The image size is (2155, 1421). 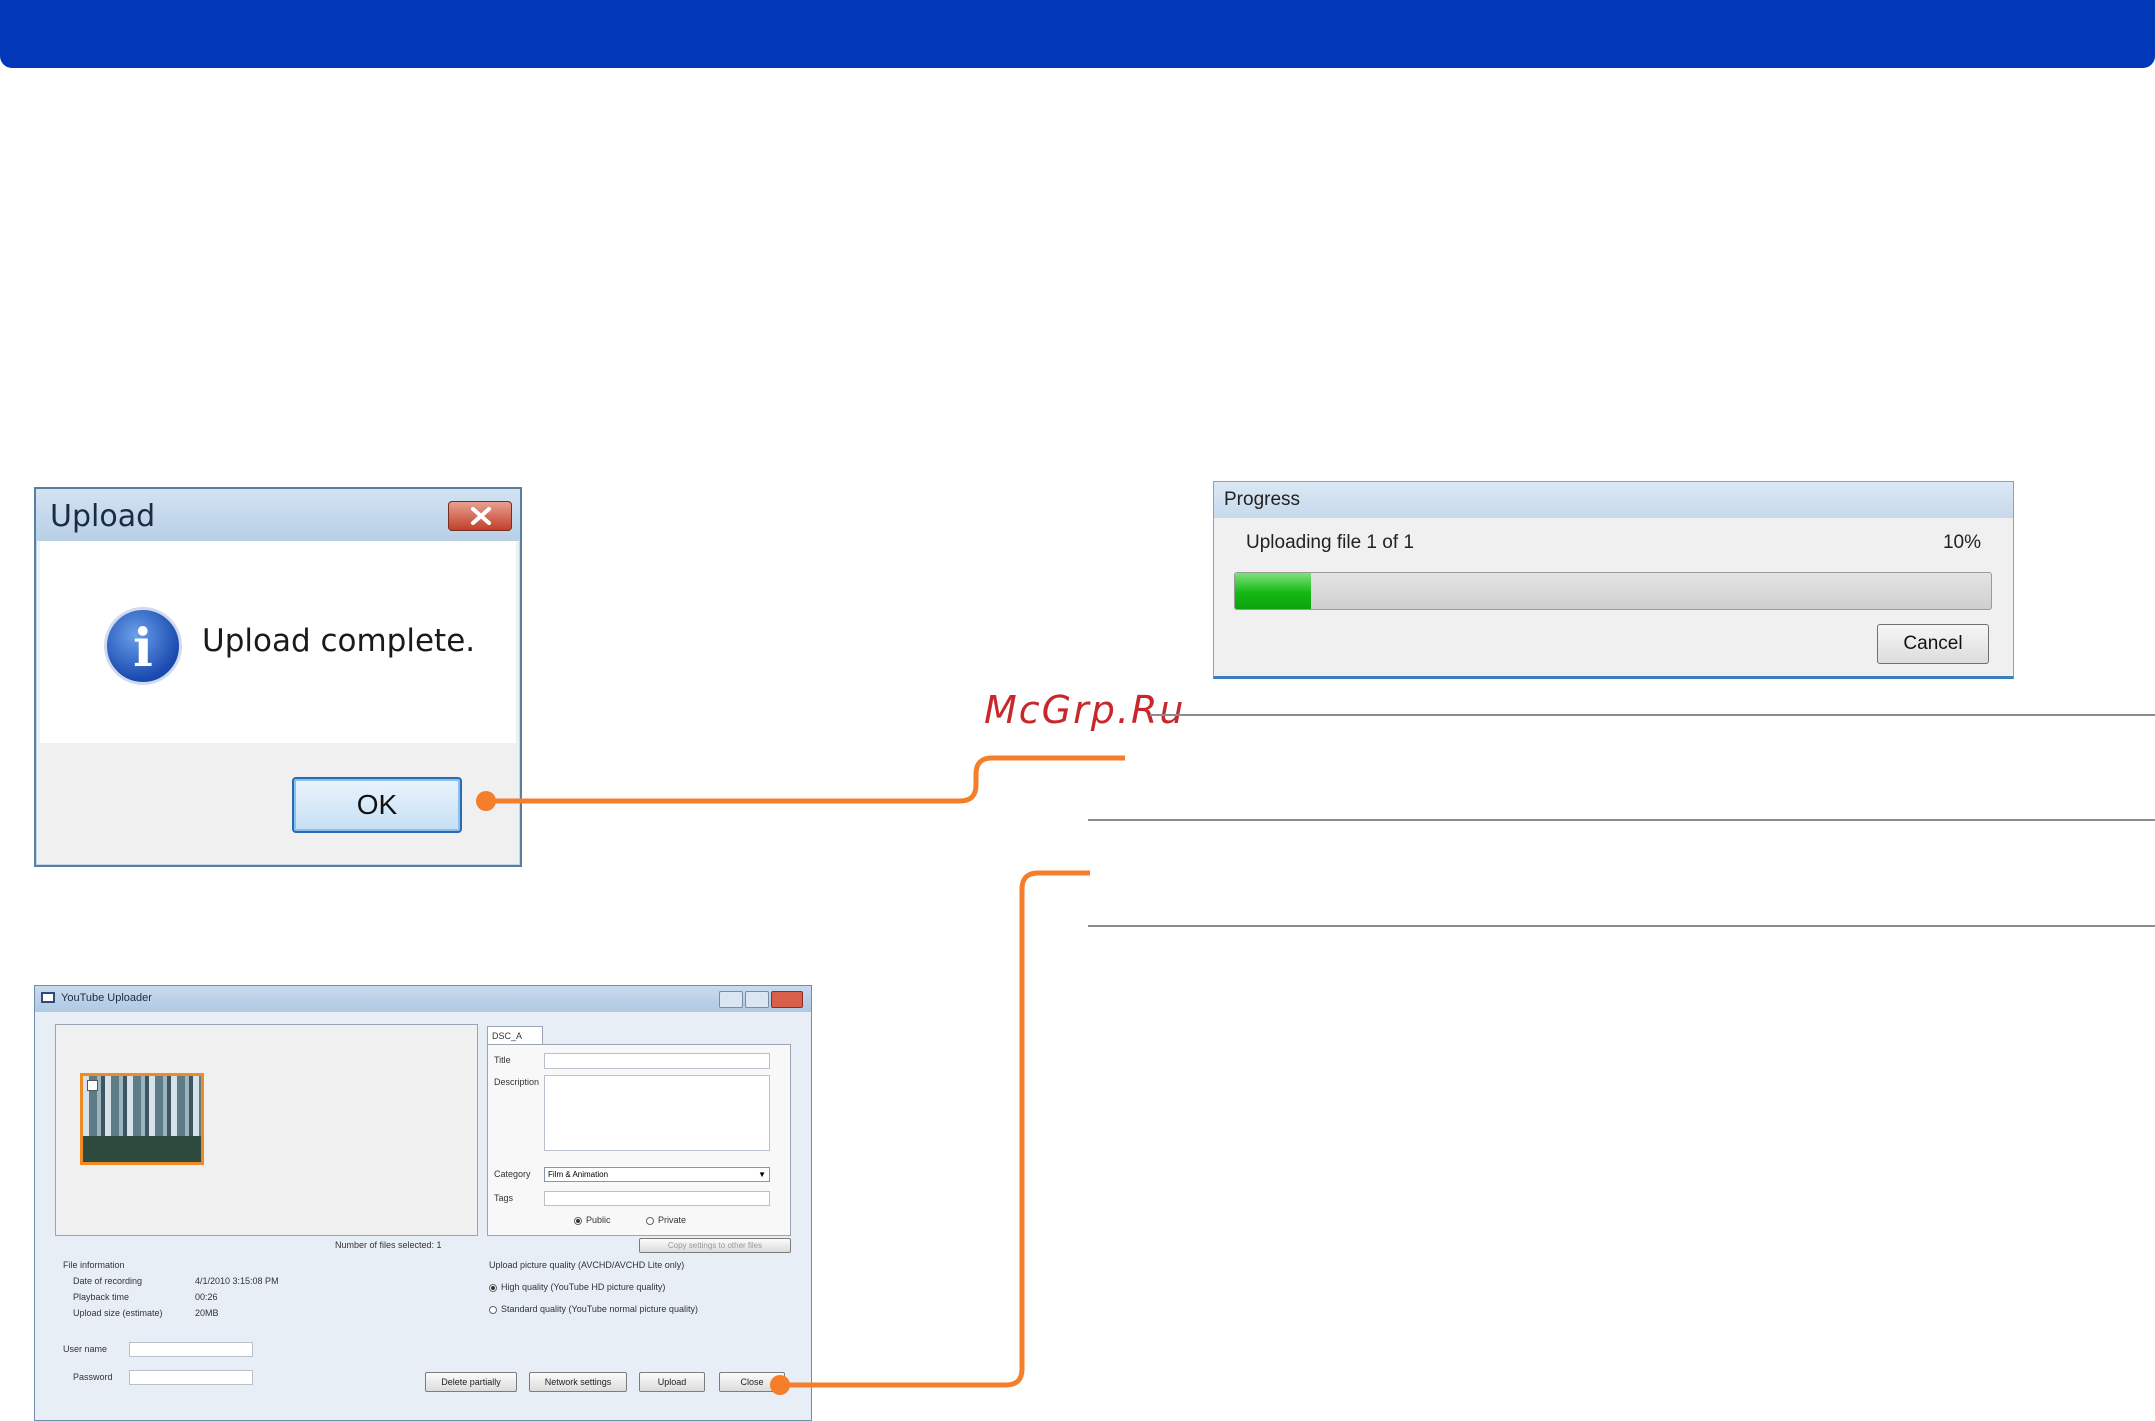 I want to click on thumbnail-checkbox, so click(x=92, y=1085).